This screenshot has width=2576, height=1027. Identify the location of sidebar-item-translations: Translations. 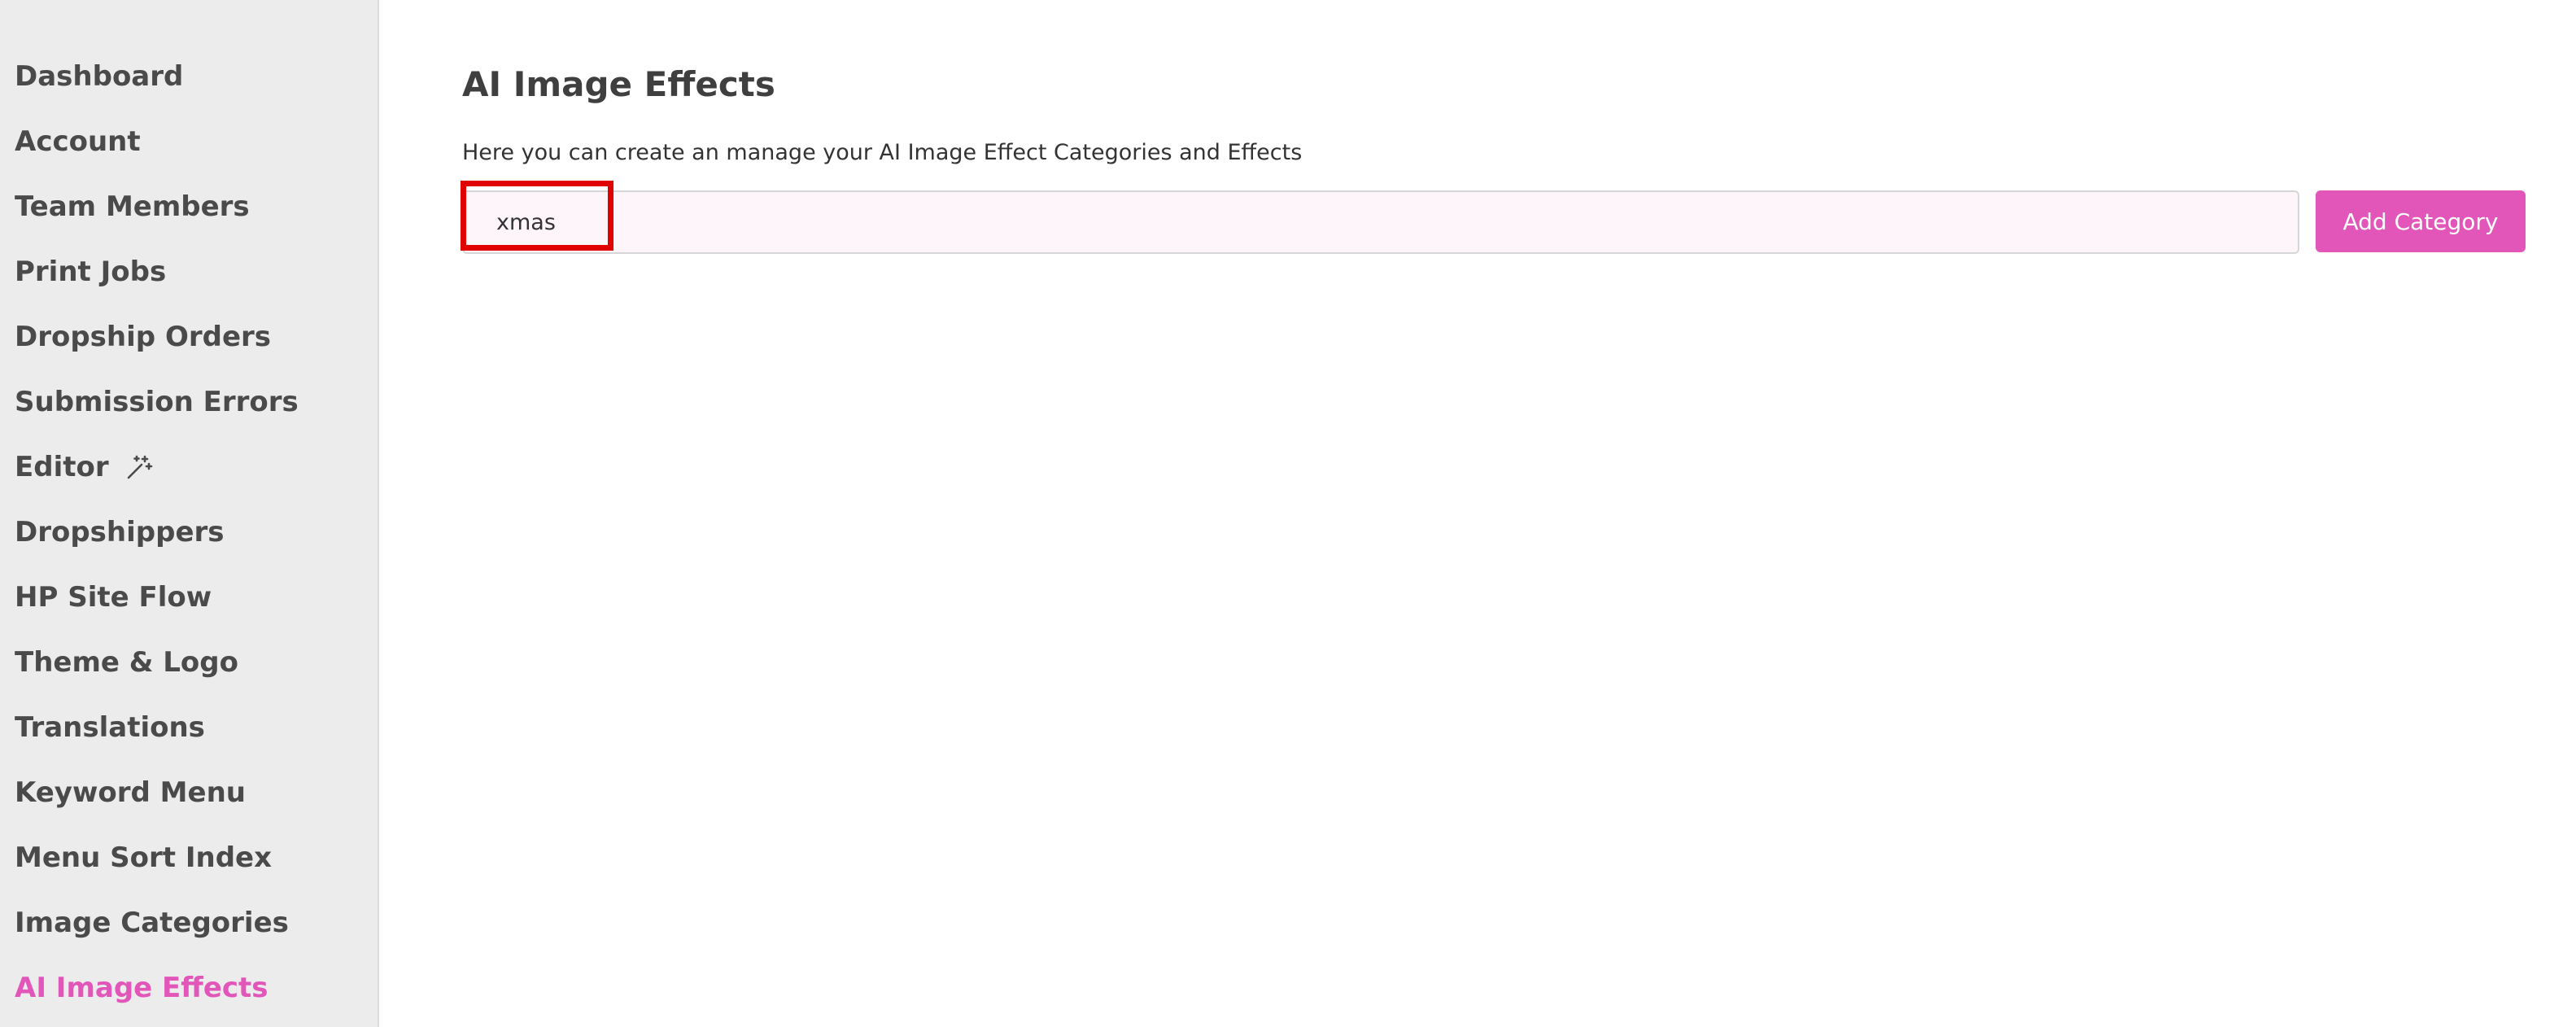
(110, 727).